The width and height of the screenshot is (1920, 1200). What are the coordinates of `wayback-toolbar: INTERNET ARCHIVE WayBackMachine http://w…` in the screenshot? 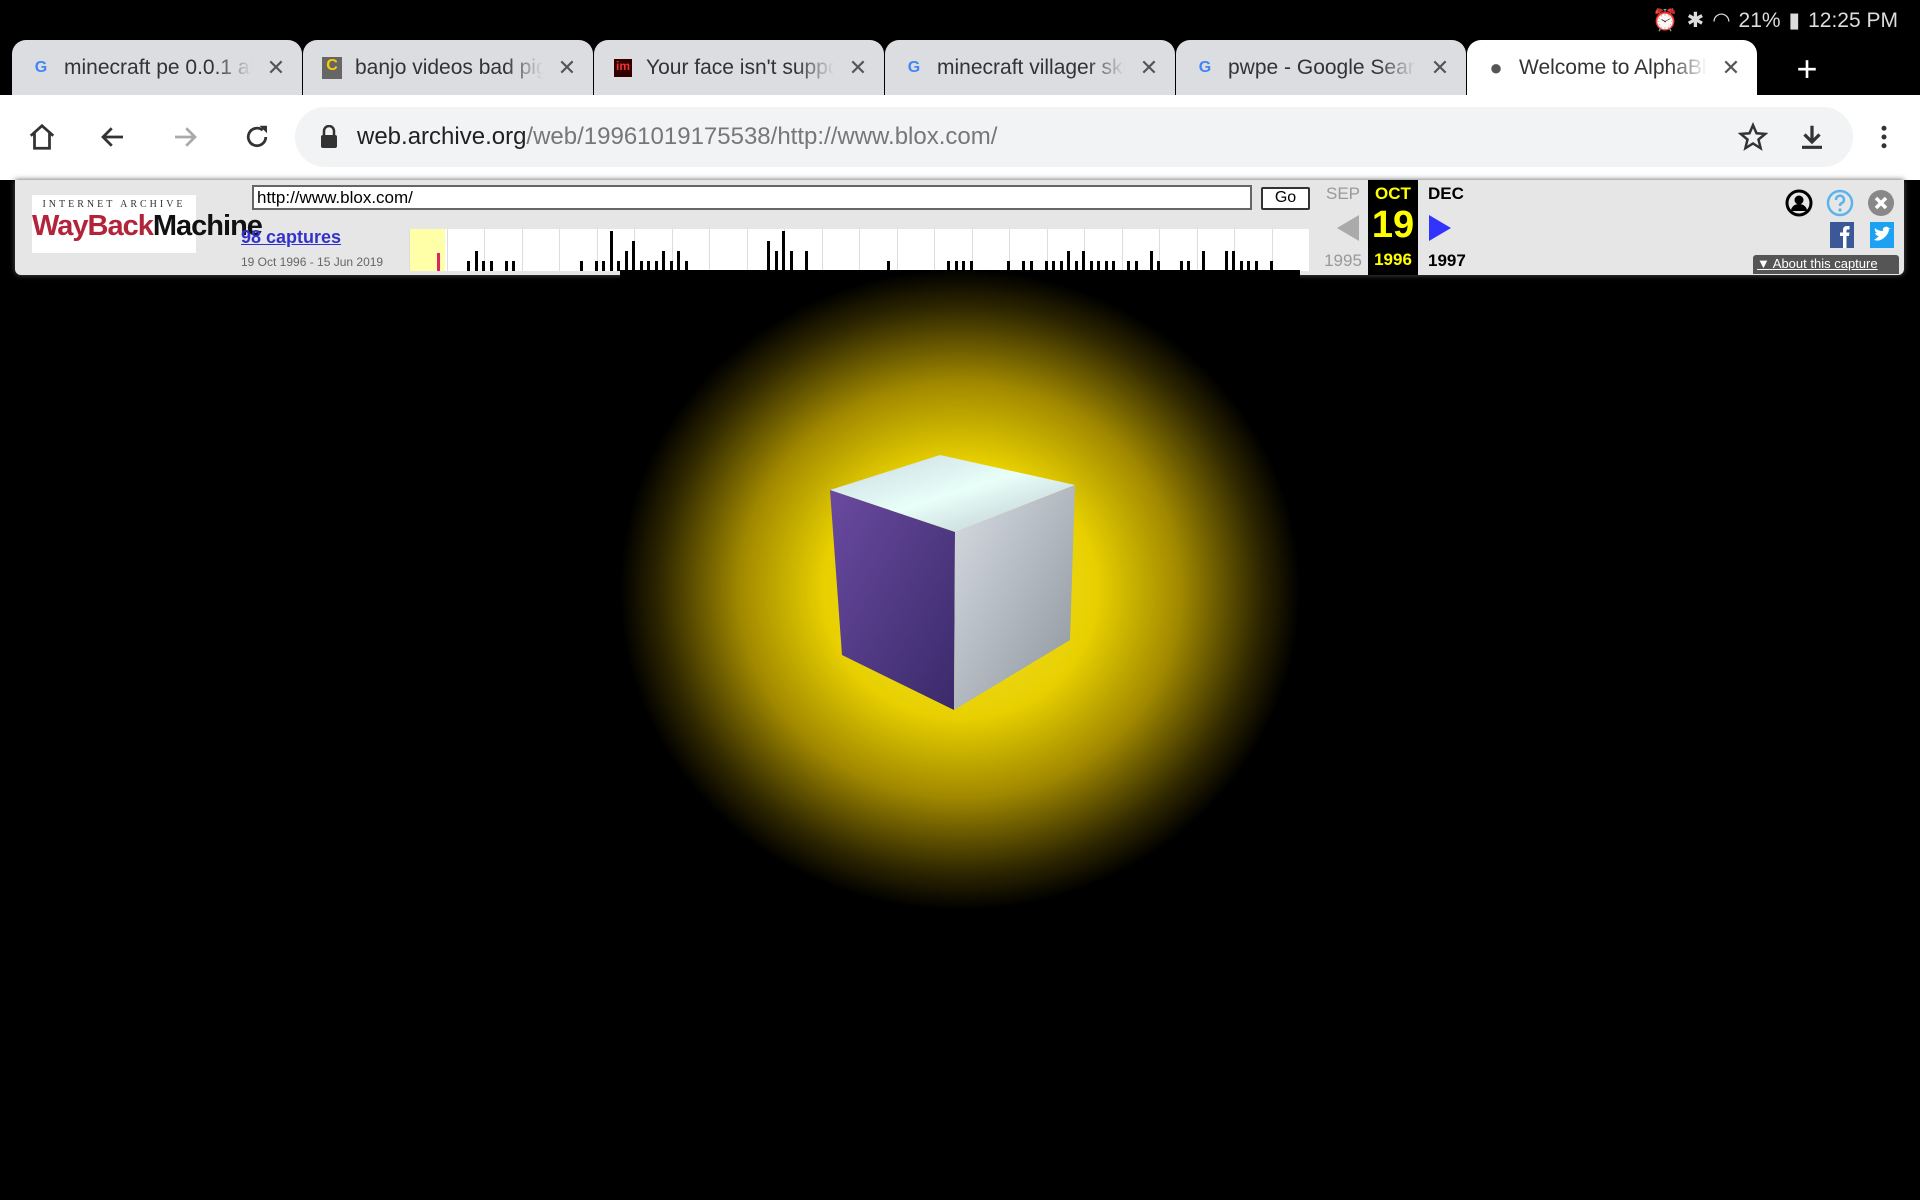 It's located at (959, 227).